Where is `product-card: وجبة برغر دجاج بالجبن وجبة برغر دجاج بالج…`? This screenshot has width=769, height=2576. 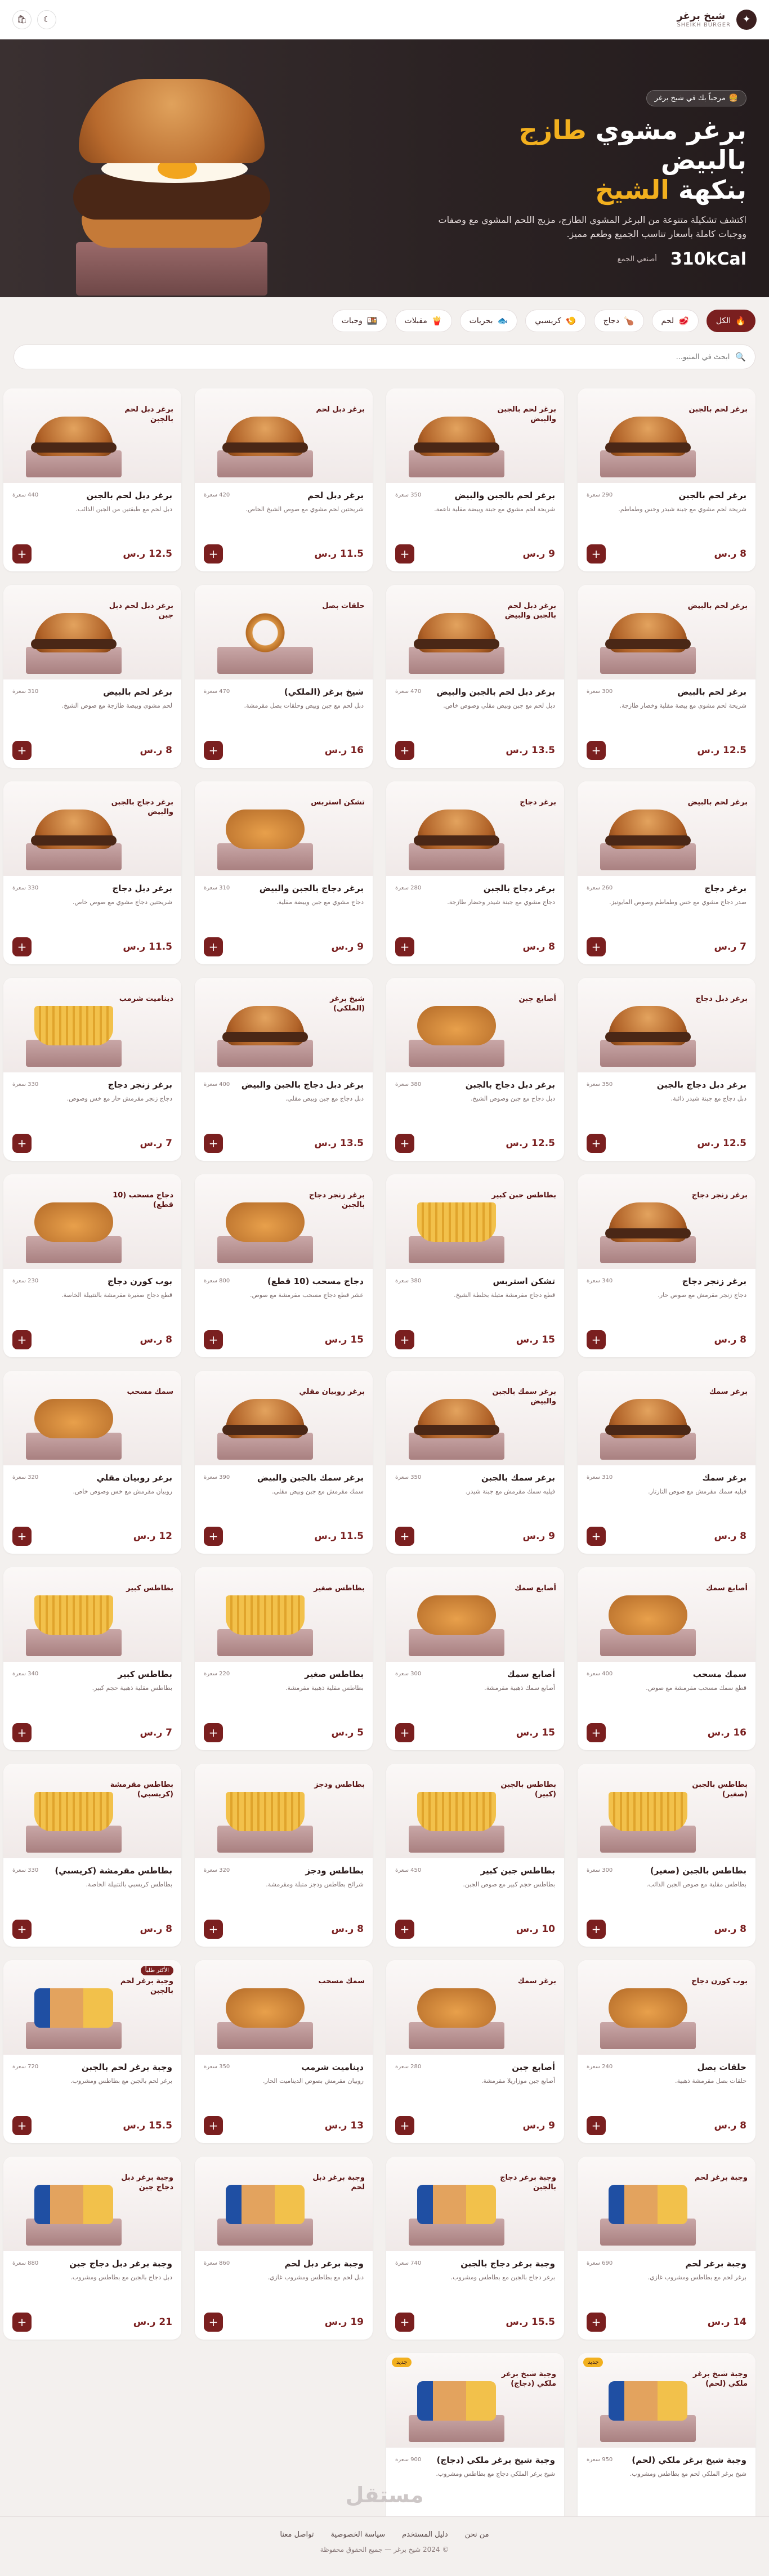 product-card: وجبة برغر دجاج بالجبن وجبة برغر دجاج بالج… is located at coordinates (475, 2248).